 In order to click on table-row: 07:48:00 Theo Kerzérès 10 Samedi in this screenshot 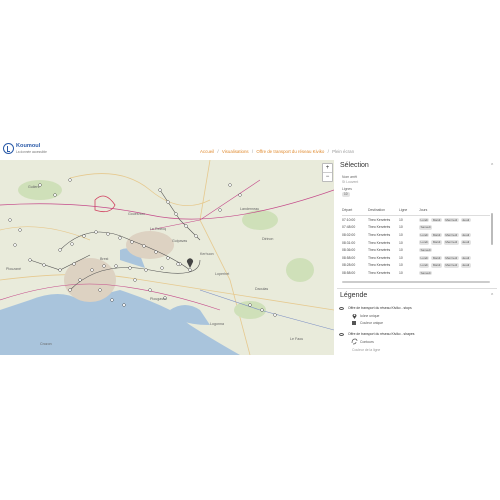, I will do `click(416, 228)`.